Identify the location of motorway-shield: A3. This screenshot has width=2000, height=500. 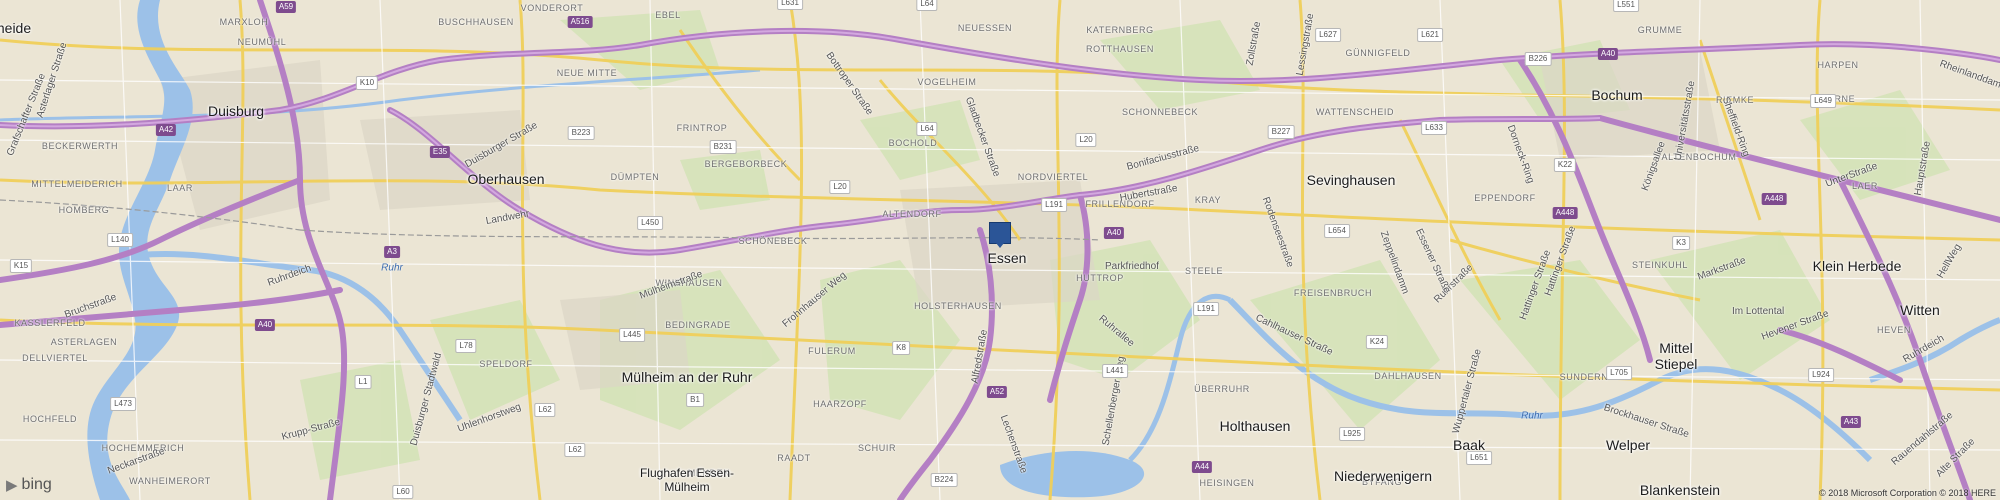
(392, 252).